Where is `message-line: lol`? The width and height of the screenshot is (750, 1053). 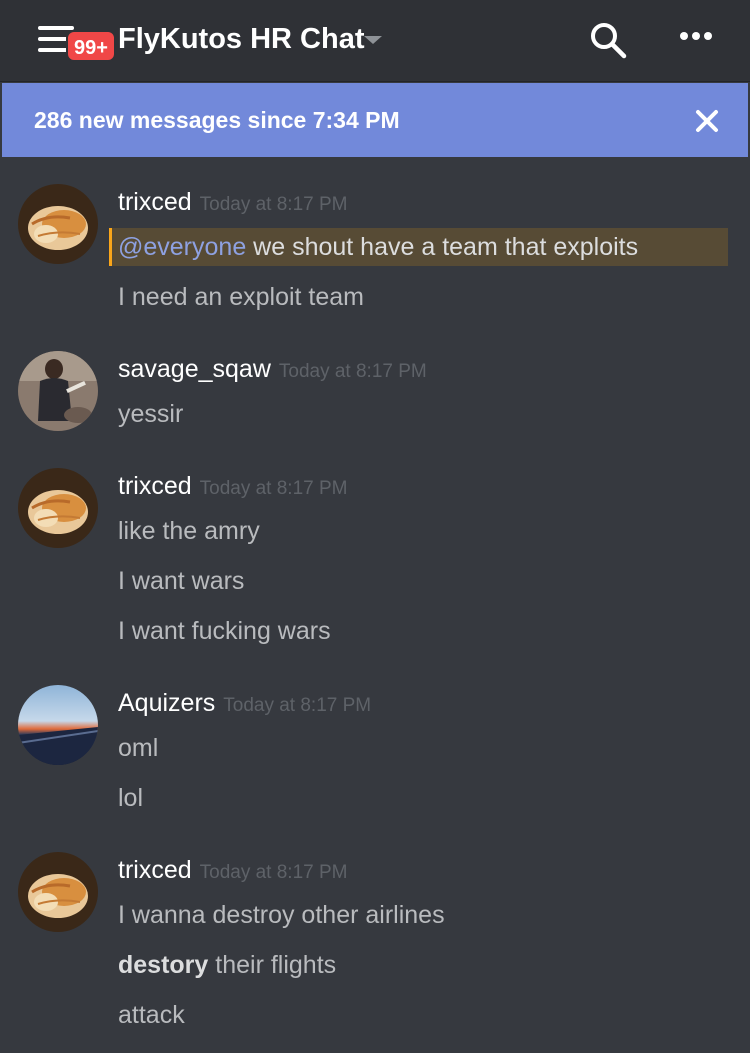 message-line: lol is located at coordinates (131, 798).